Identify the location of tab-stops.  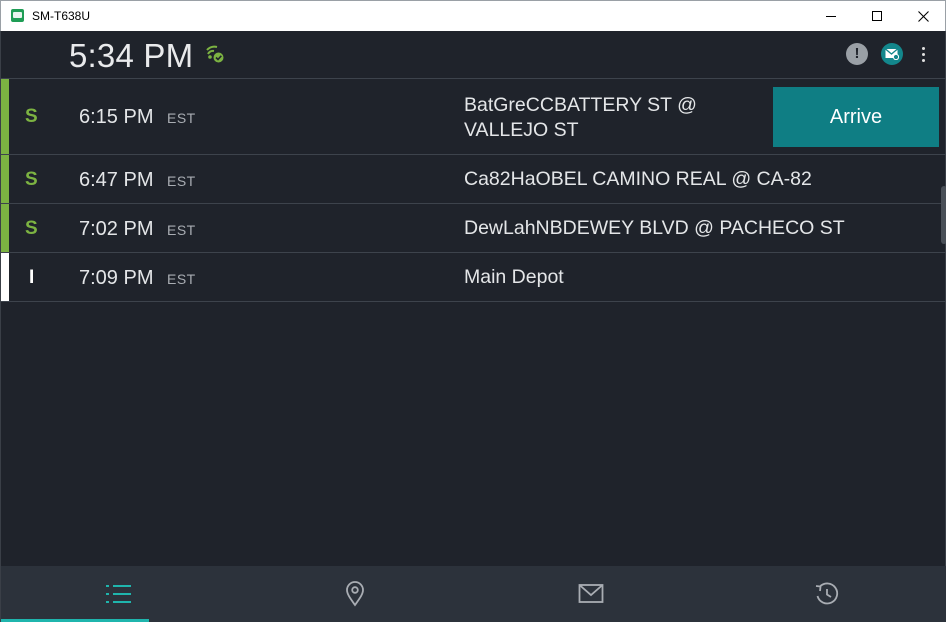
(119, 594).